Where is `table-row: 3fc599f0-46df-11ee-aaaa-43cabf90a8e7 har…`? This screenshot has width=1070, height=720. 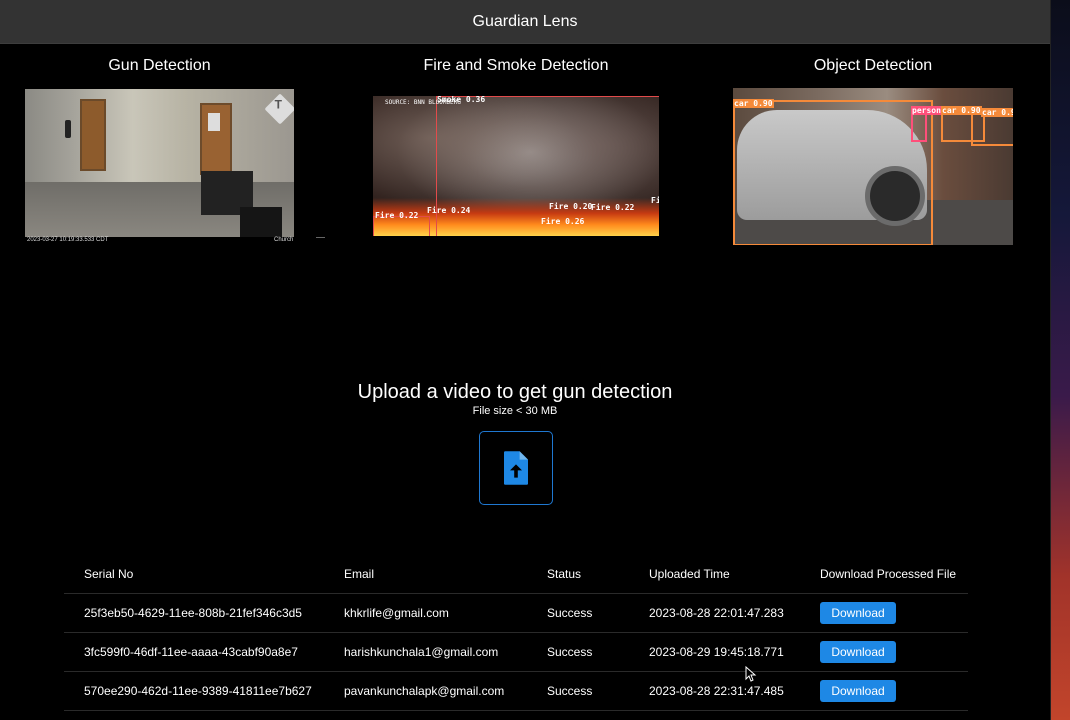 table-row: 3fc599f0-46df-11ee-aaaa-43cabf90a8e7 har… is located at coordinates (516, 652).